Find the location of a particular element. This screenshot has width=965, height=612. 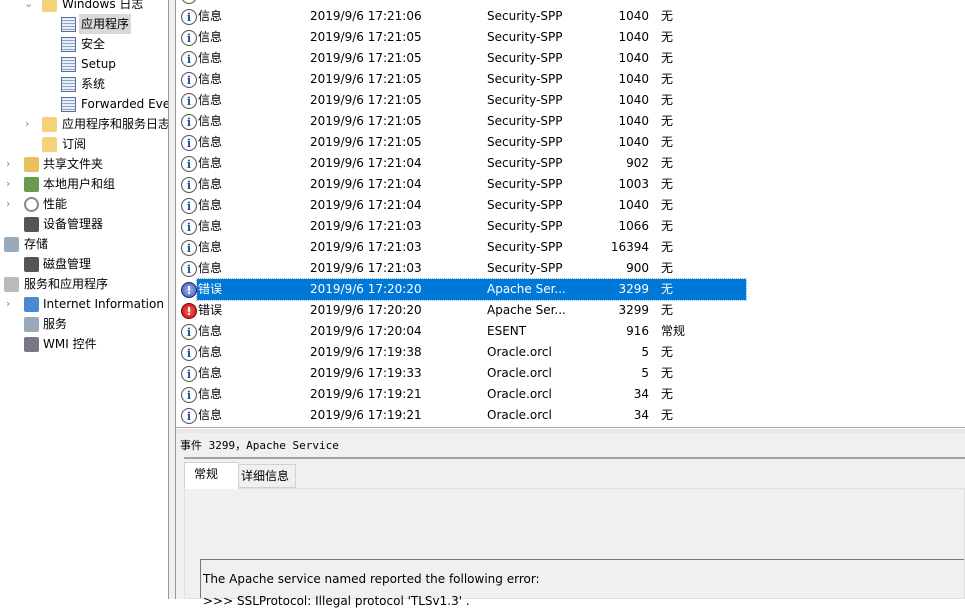

tree-item: WMI 控件 is located at coordinates (84, 344).